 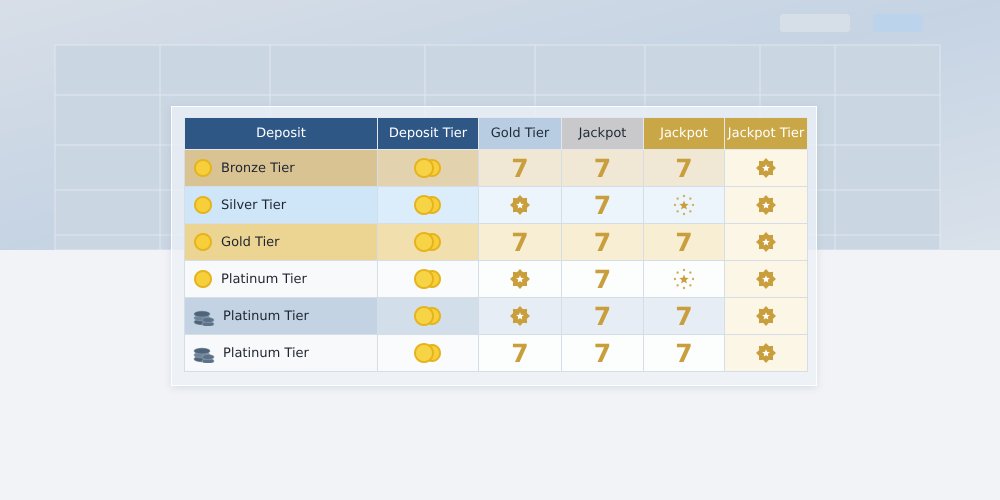 What do you see at coordinates (428, 134) in the screenshot?
I see `column-header: Deposit Tier` at bounding box center [428, 134].